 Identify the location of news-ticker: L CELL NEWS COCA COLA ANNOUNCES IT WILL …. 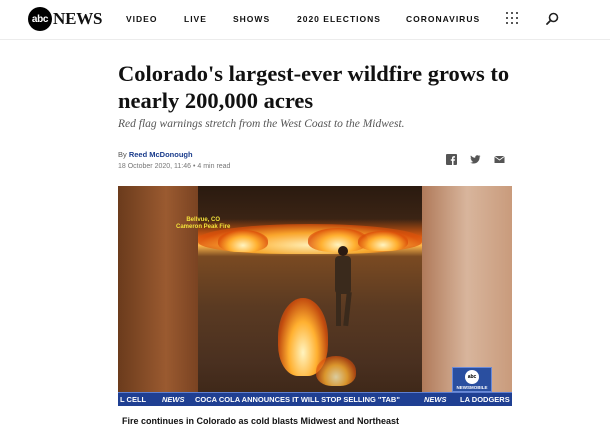
(315, 399).